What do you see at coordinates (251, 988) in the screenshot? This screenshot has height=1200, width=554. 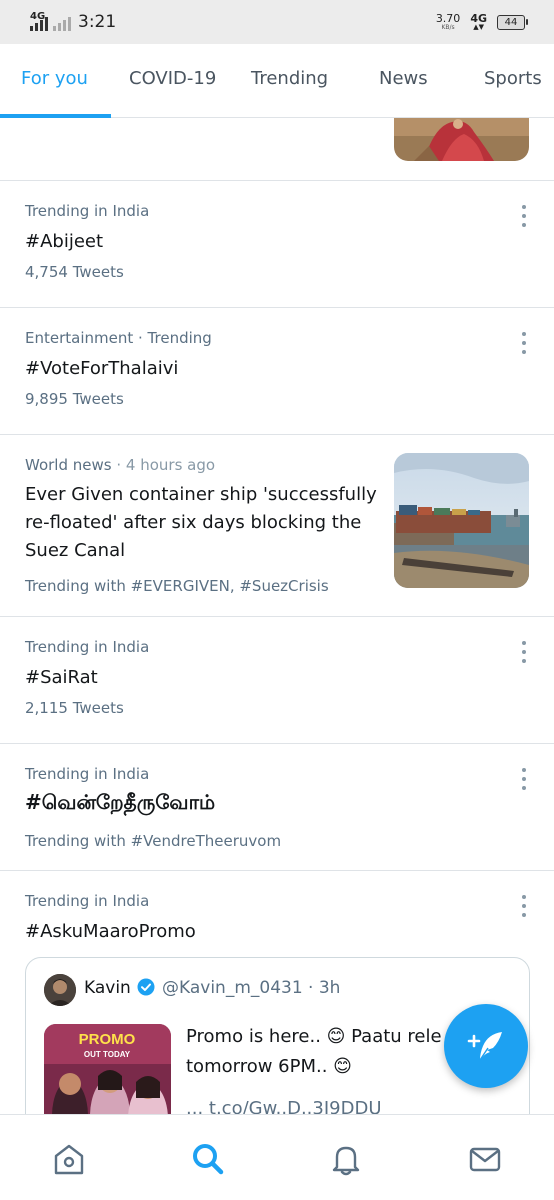 I see `quoted-author-handle: @Kavin_m_0431 · 3h` at bounding box center [251, 988].